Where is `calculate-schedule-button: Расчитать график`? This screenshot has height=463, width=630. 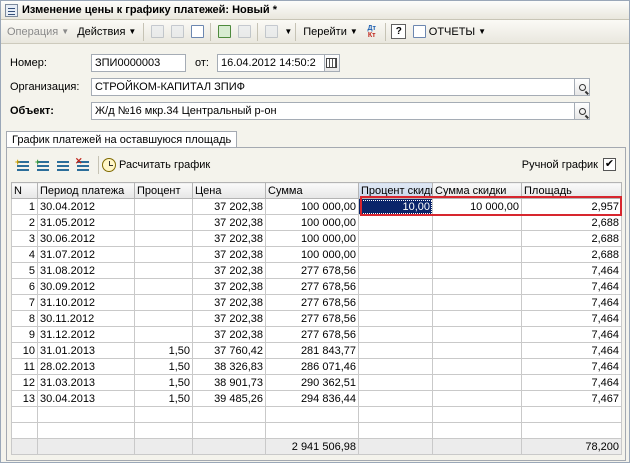
calculate-schedule-button: Расчитать график is located at coordinates (156, 165).